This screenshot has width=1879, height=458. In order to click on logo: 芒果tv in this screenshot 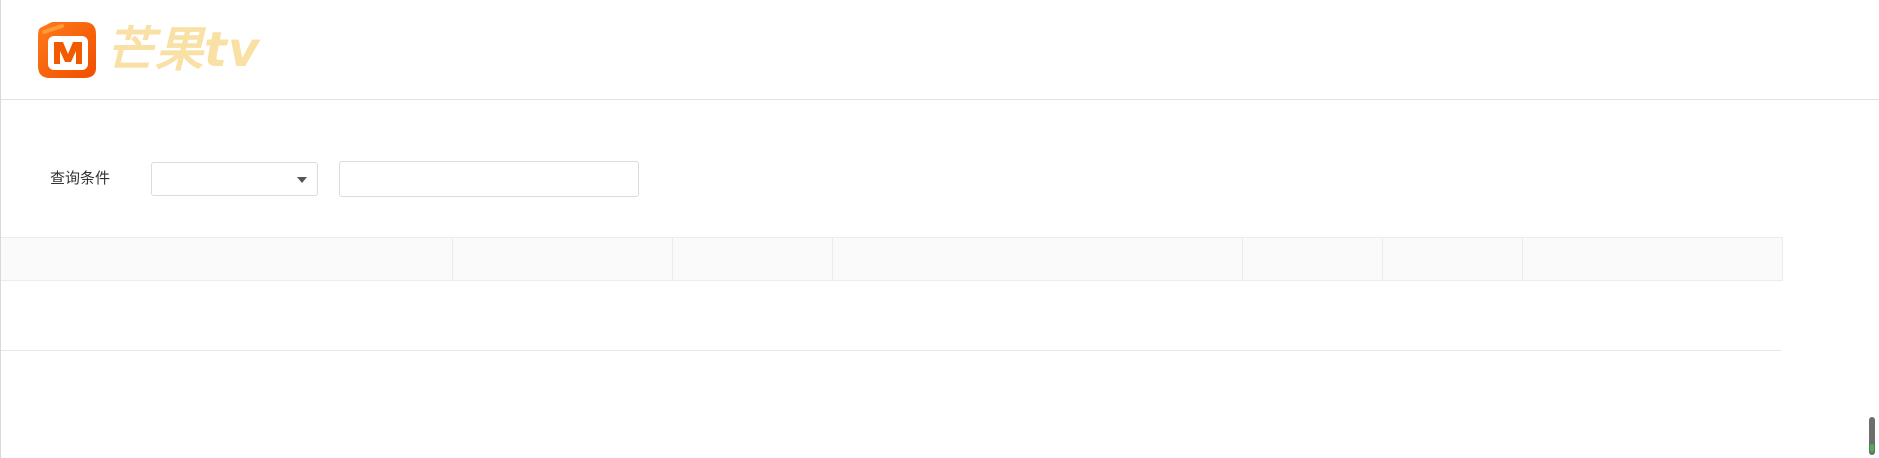, I will do `click(147, 50)`.